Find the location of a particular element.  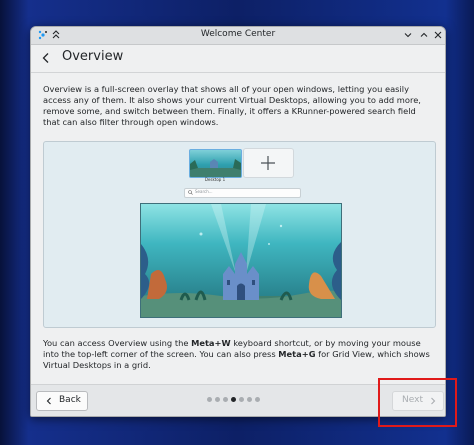

minimize-icon is located at coordinates (408, 35).